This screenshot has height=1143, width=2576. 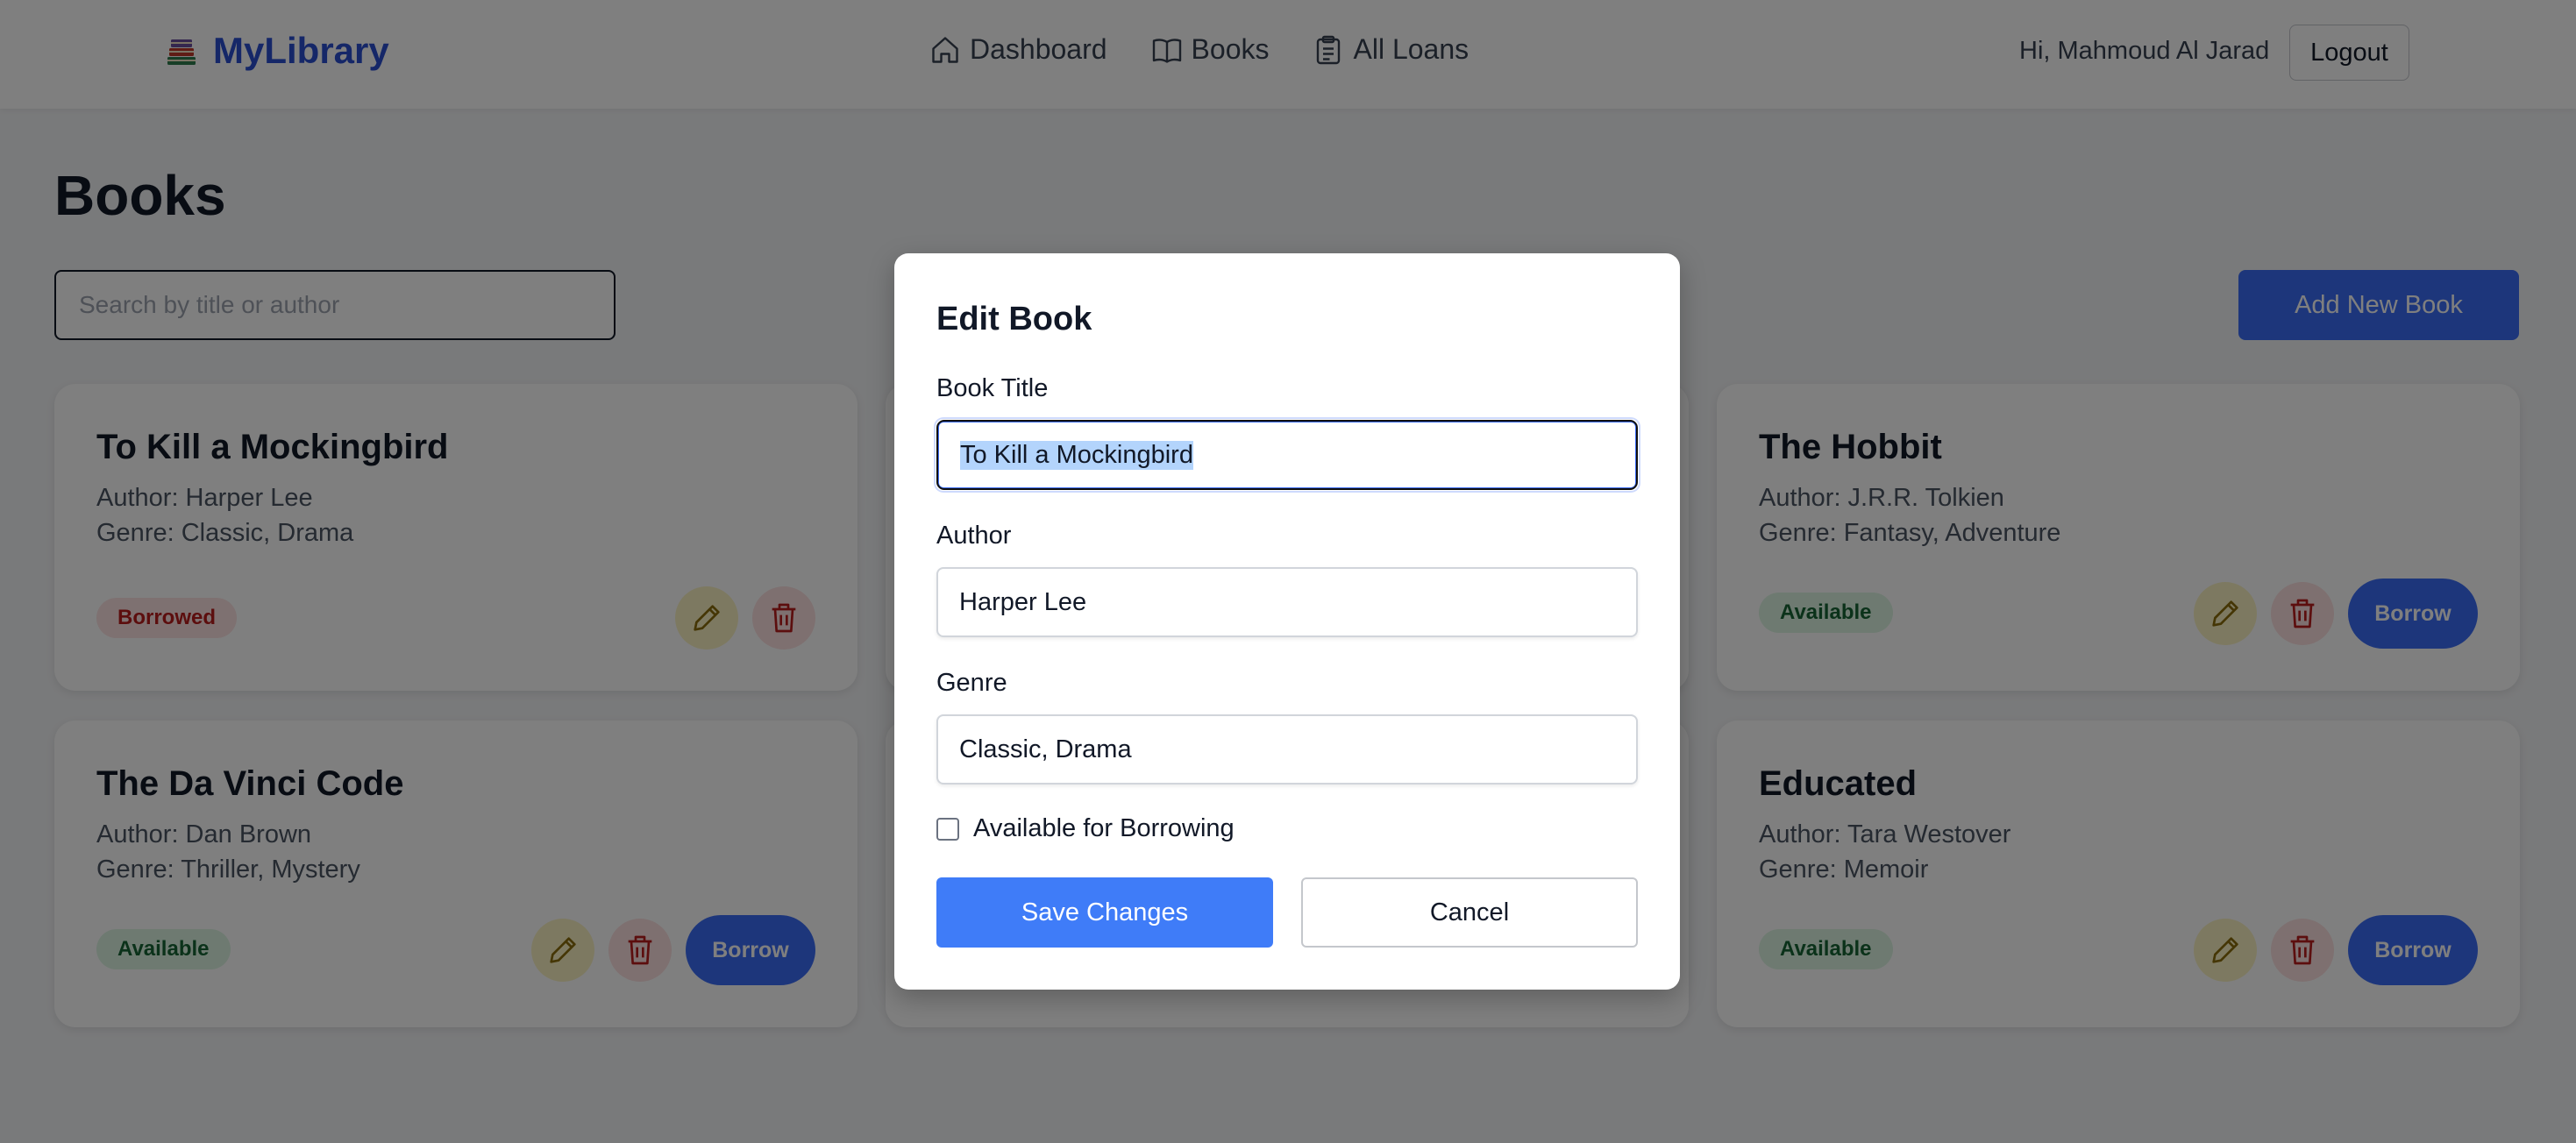 What do you see at coordinates (1014, 319) in the screenshot?
I see `modal-title: Edit Book` at bounding box center [1014, 319].